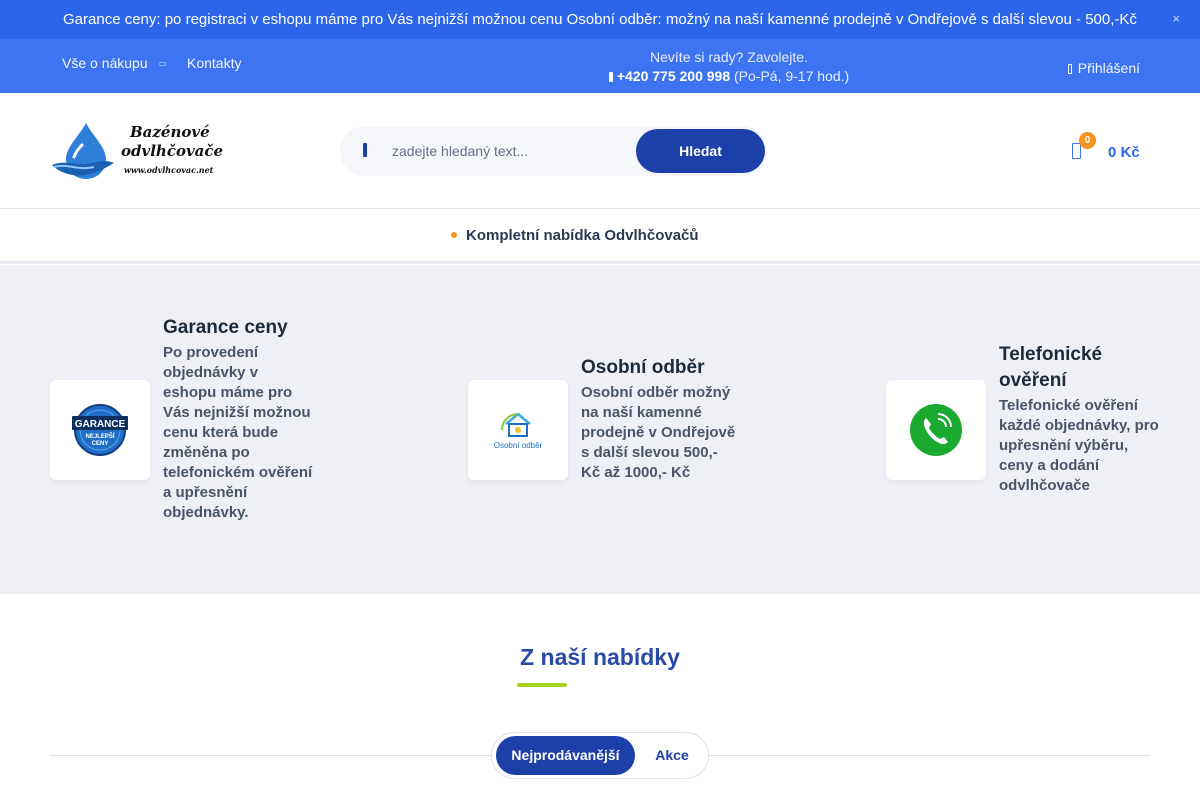 This screenshot has height=800, width=1200. I want to click on cart-total: 0 Kč, so click(1124, 152).